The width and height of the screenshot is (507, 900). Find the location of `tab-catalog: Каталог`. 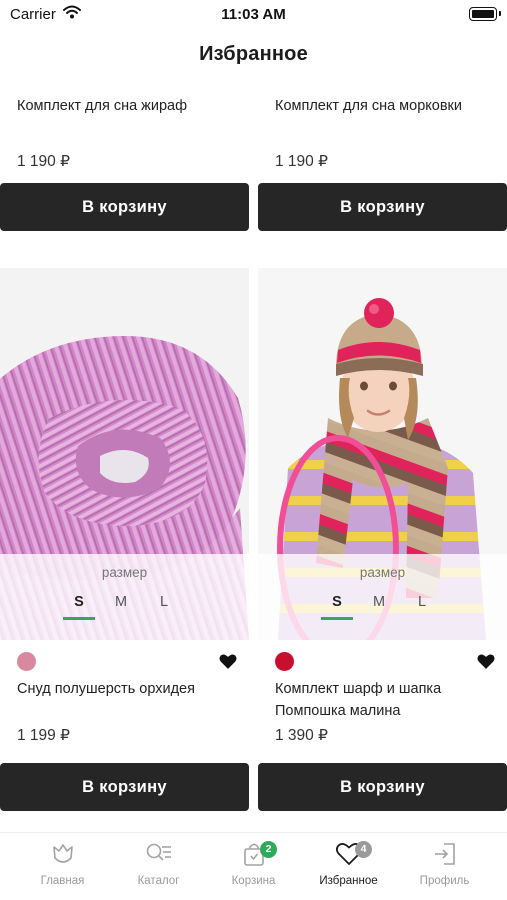

tab-catalog: Каталог is located at coordinates (158, 864).